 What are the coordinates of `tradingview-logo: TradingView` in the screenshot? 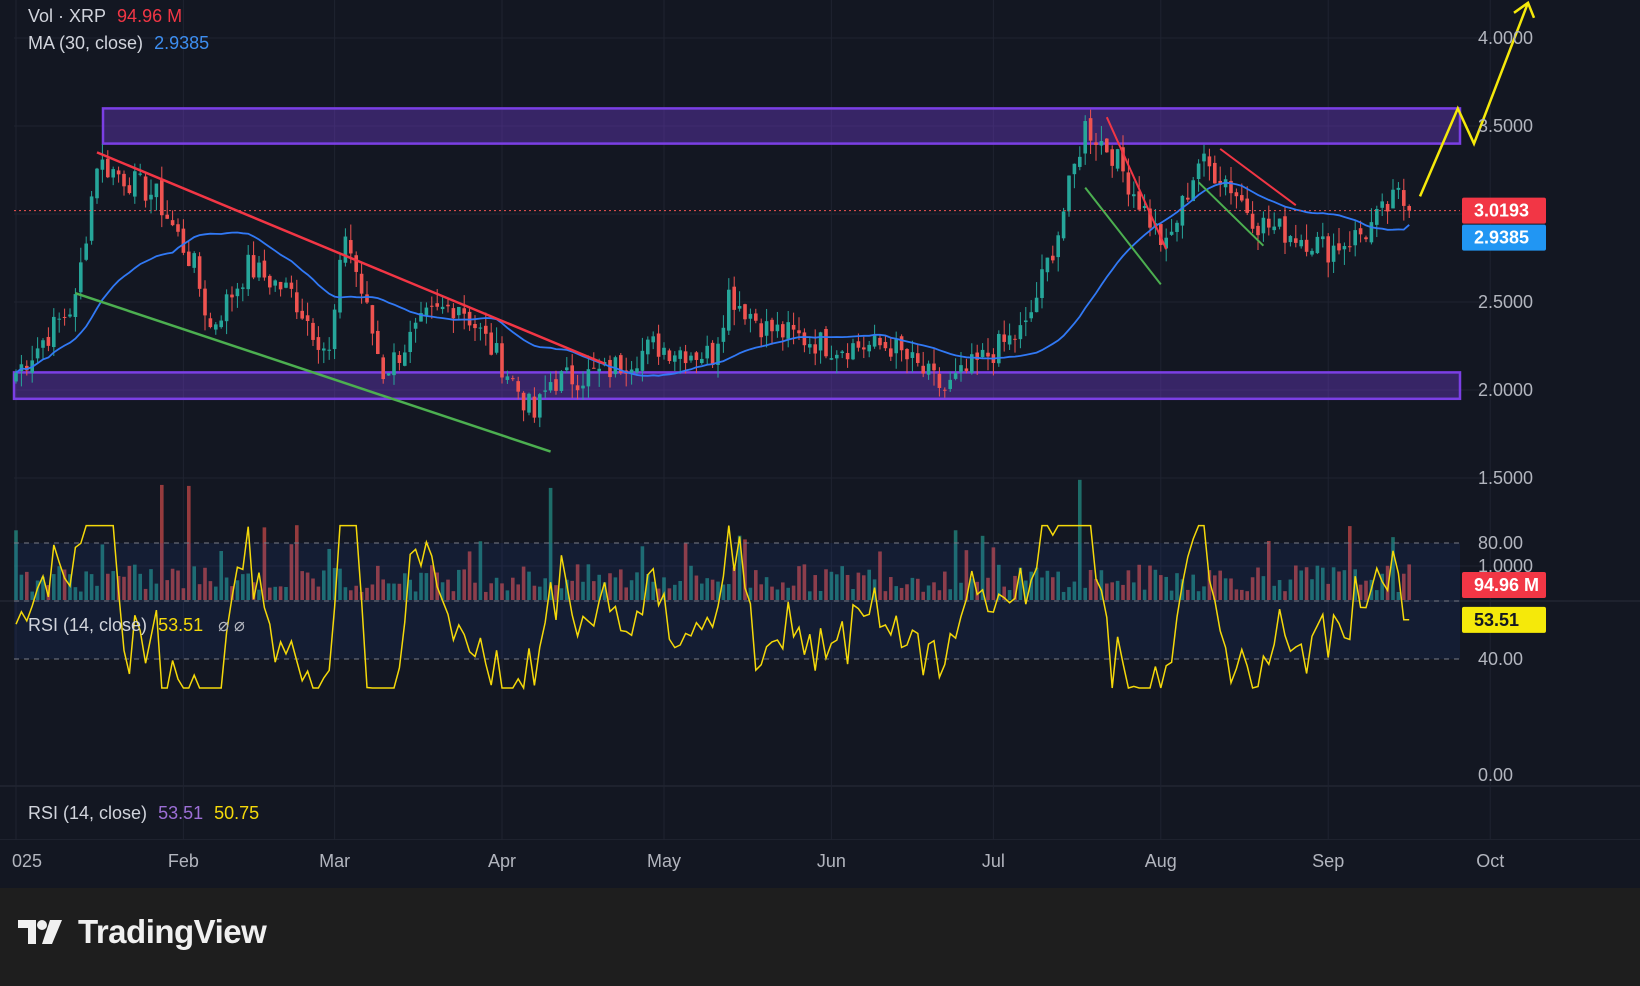 It's located at (142, 932).